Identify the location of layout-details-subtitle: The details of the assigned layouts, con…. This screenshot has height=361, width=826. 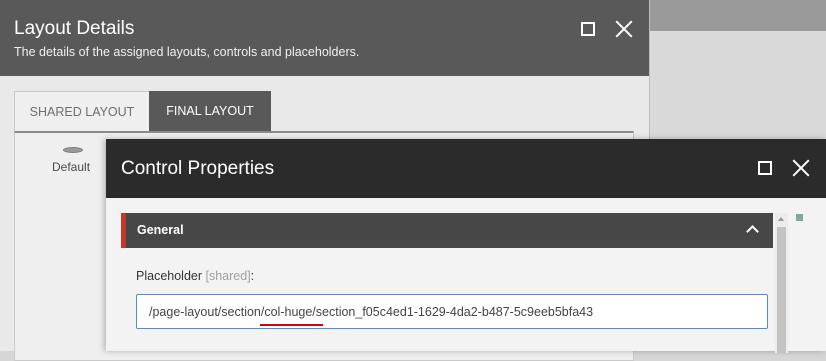
(187, 52).